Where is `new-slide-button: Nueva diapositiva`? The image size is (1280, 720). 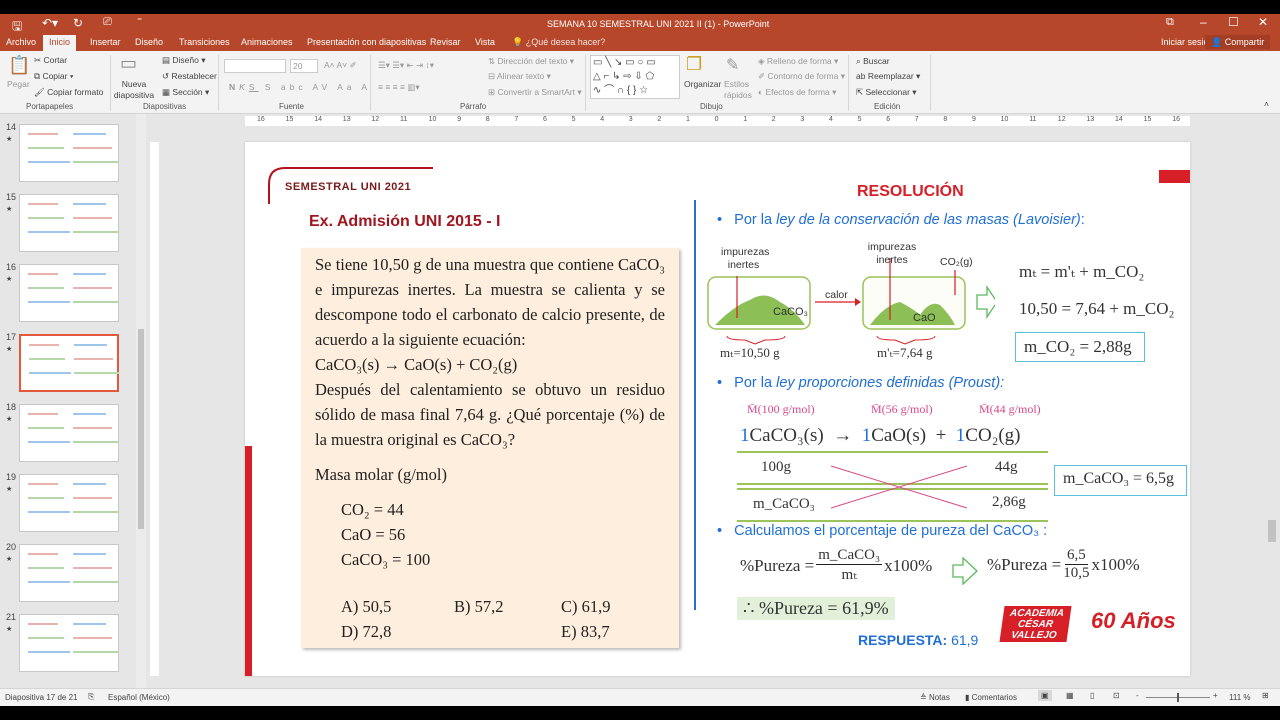
new-slide-button: Nueva diapositiva is located at coordinates (134, 90).